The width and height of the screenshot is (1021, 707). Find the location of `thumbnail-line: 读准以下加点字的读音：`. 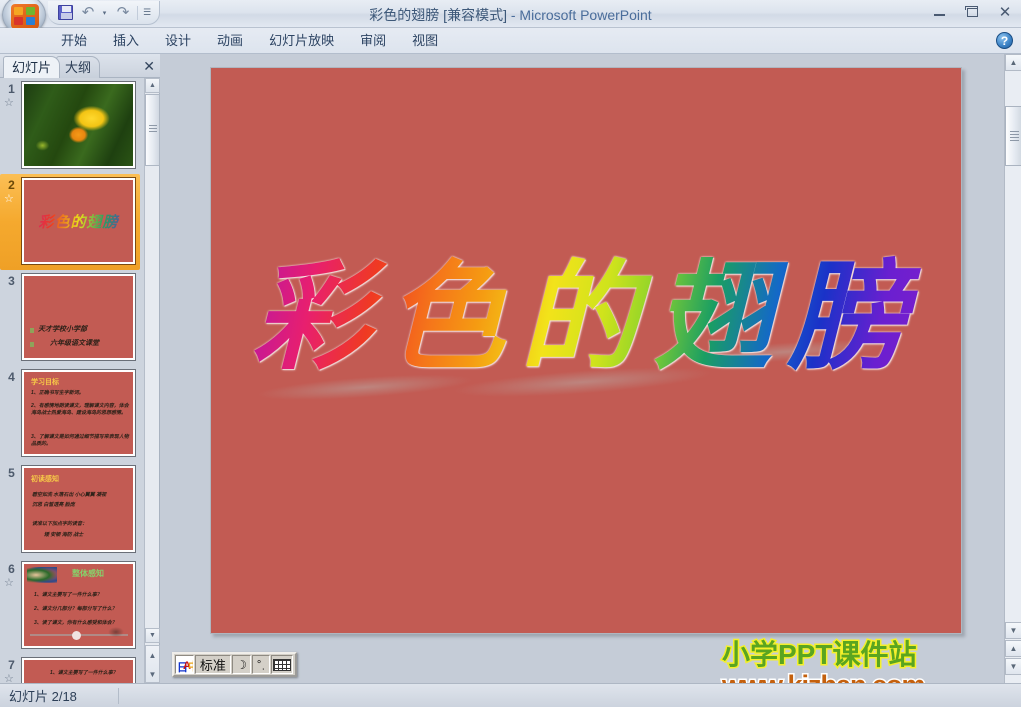

thumbnail-line: 读准以下加点字的读音： is located at coordinates (60, 524).